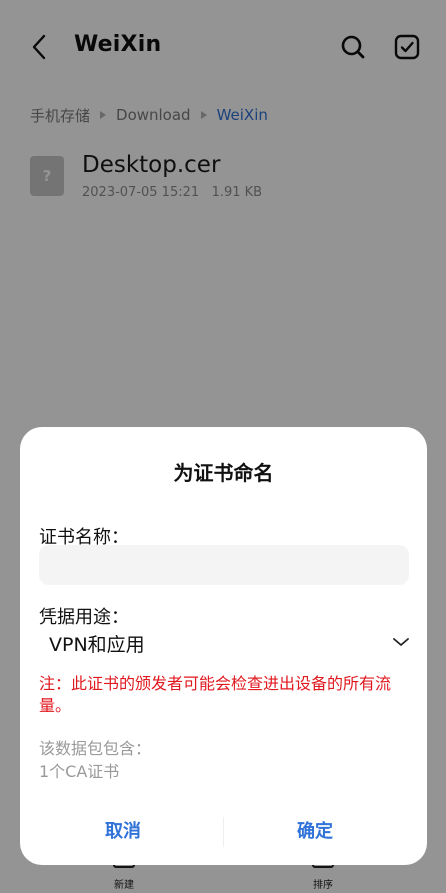 The width and height of the screenshot is (446, 893). What do you see at coordinates (95, 748) in the screenshot?
I see `package-contents-label: 该数据包包含：` at bounding box center [95, 748].